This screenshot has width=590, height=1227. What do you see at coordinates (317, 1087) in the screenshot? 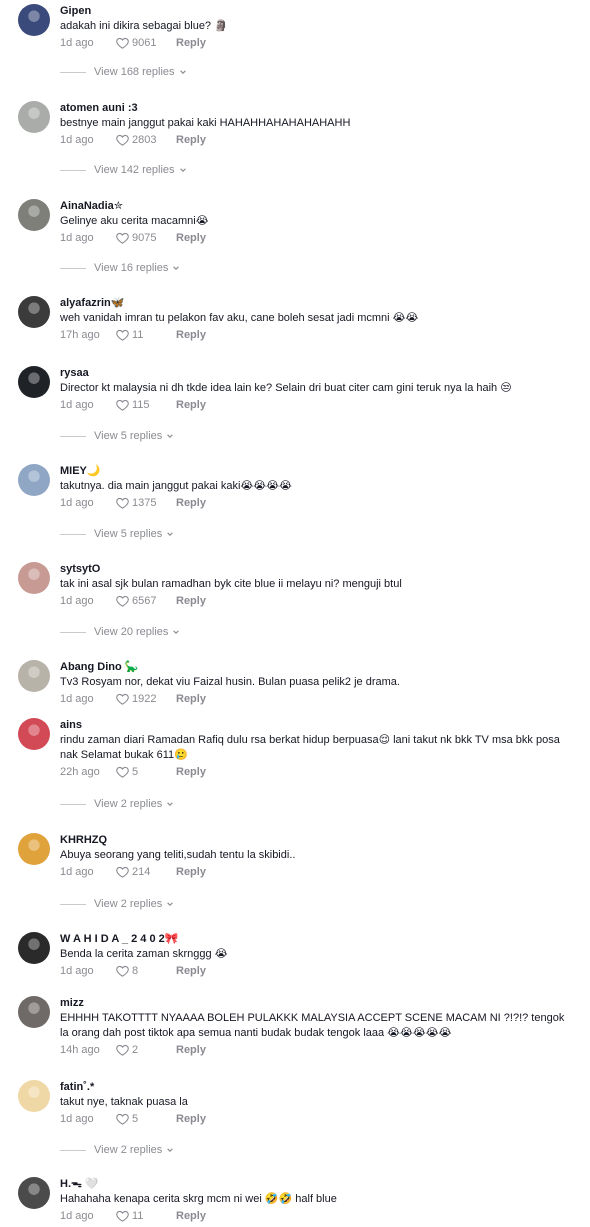
I see `comment-username: fatin˚.*` at bounding box center [317, 1087].